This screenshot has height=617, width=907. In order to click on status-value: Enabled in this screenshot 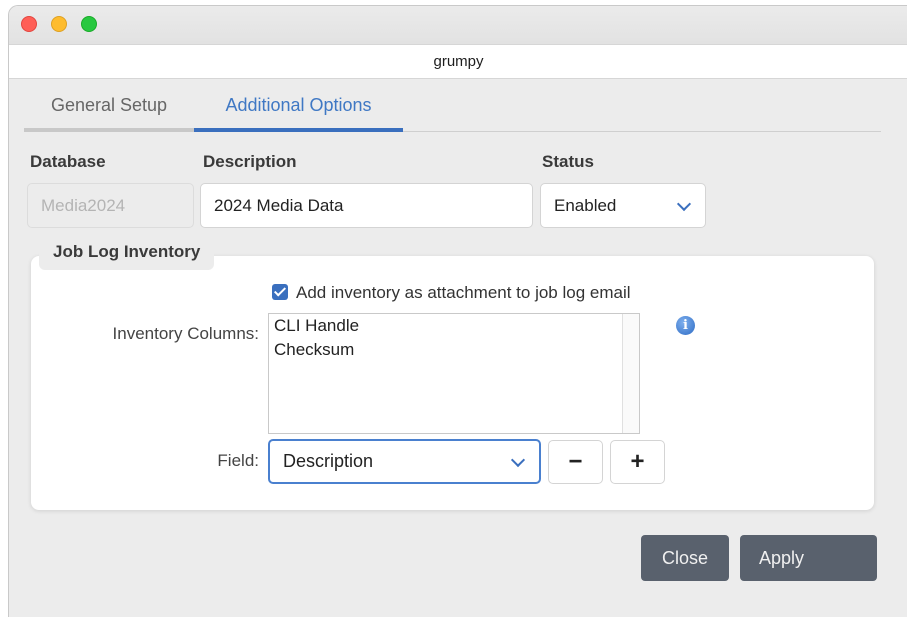, I will do `click(585, 205)`.